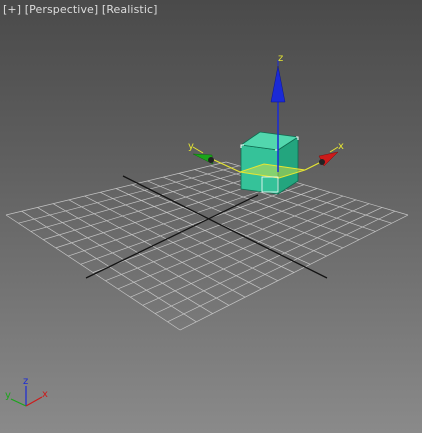 The image size is (422, 433). What do you see at coordinates (191, 146) in the screenshot?
I see `gizmo-y-label: y` at bounding box center [191, 146].